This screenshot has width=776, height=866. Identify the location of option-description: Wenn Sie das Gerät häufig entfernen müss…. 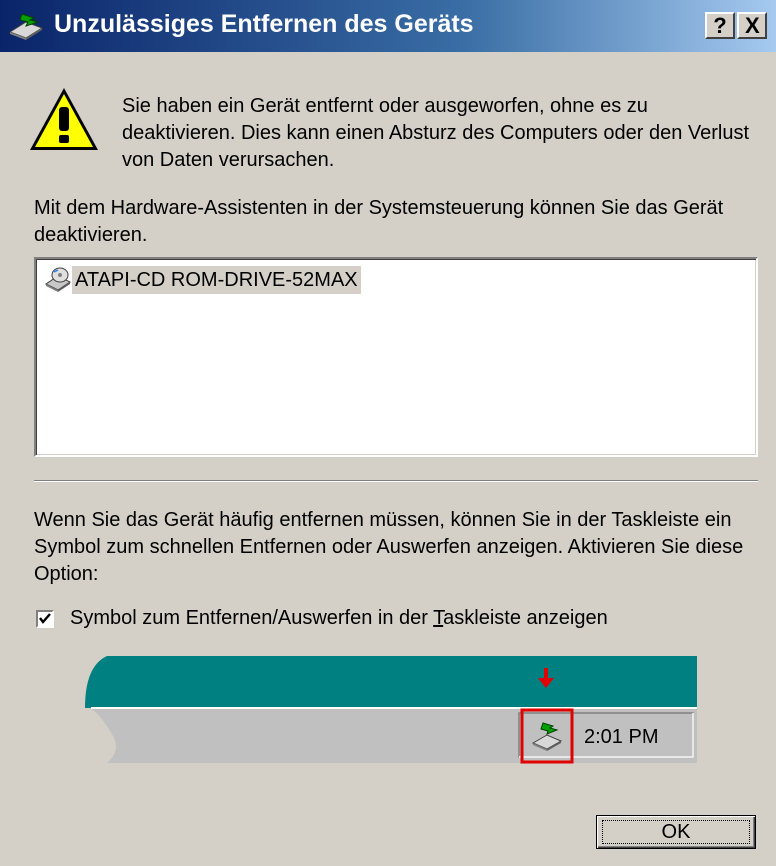
(389, 547).